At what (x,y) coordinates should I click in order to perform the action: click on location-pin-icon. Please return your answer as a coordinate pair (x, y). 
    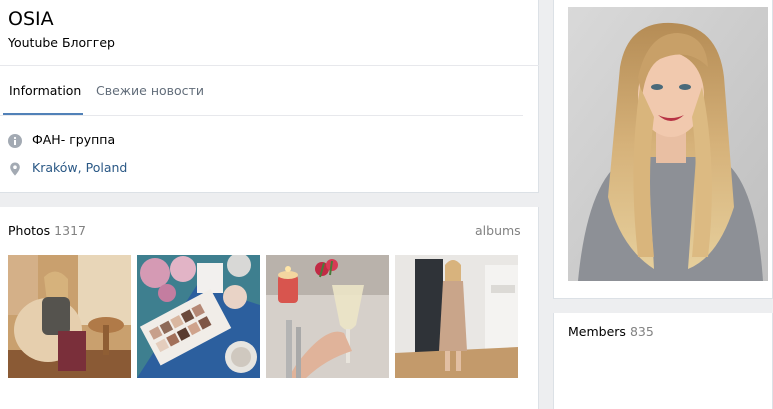
    Looking at the image, I should click on (15, 168).